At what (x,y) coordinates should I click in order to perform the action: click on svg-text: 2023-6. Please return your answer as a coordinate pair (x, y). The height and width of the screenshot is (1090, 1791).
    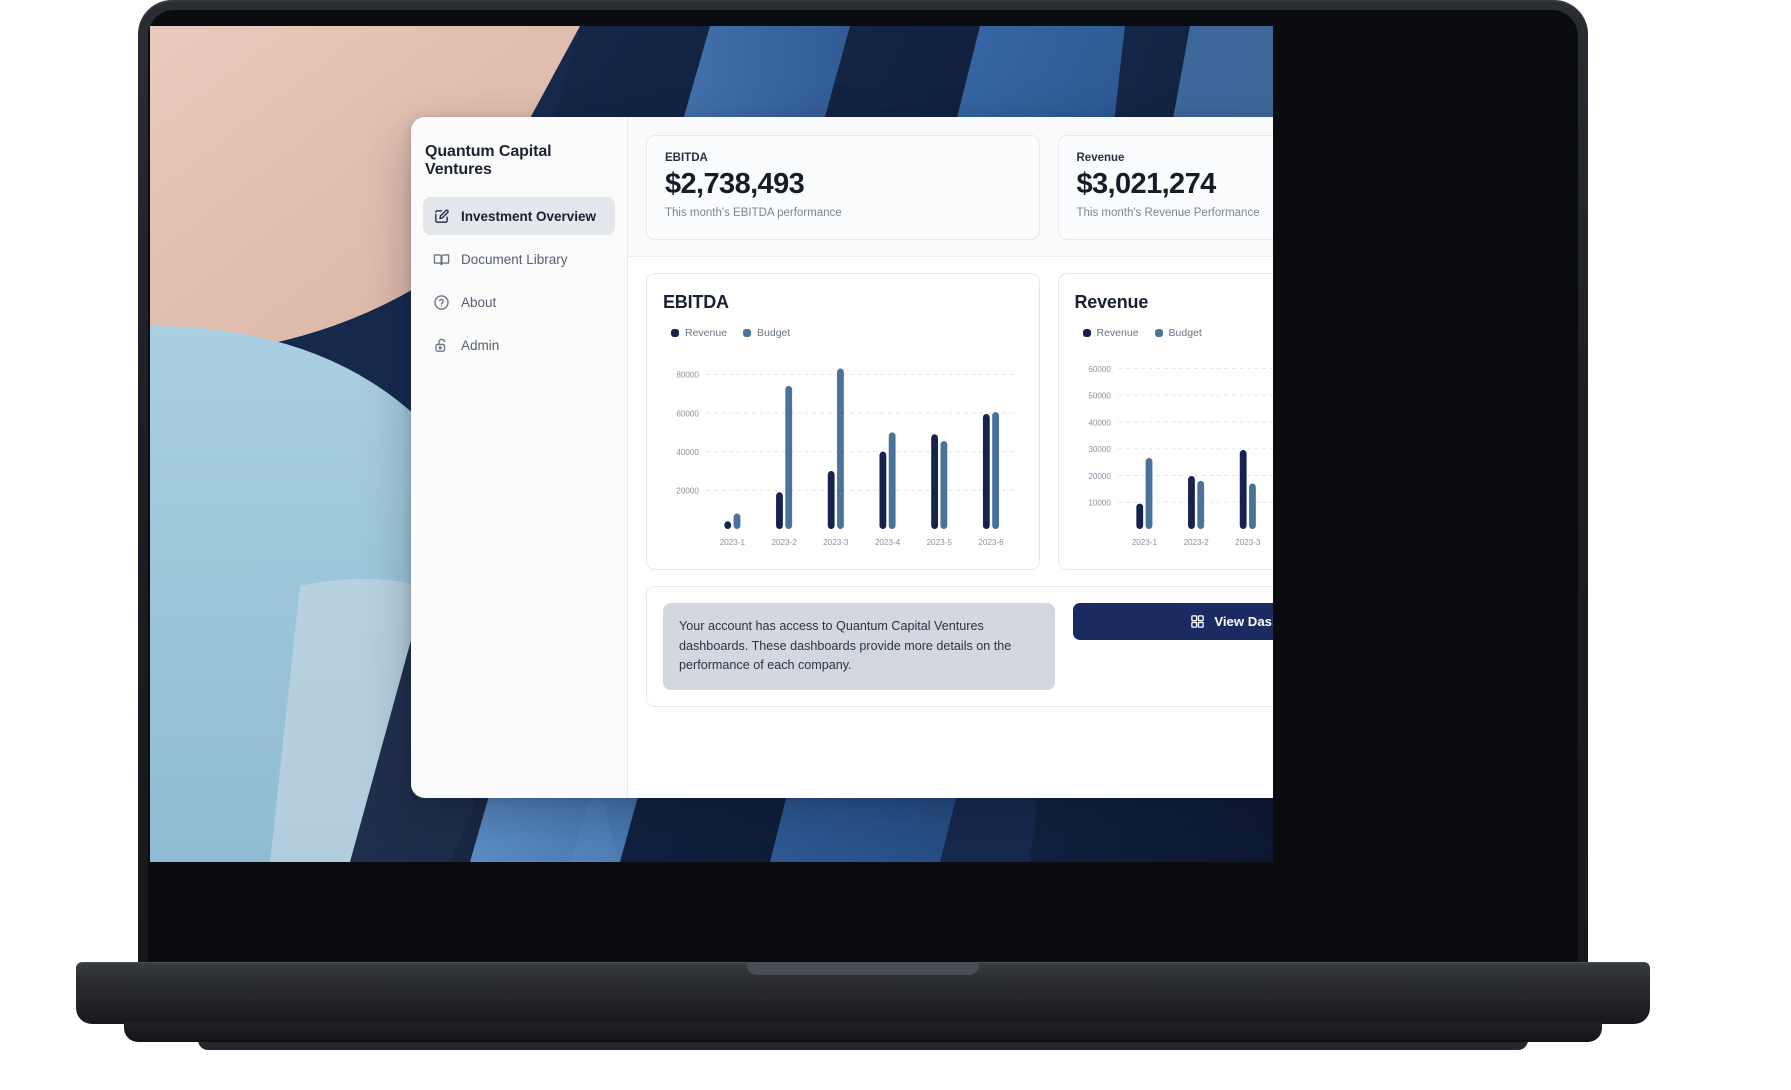
    Looking at the image, I should click on (991, 542).